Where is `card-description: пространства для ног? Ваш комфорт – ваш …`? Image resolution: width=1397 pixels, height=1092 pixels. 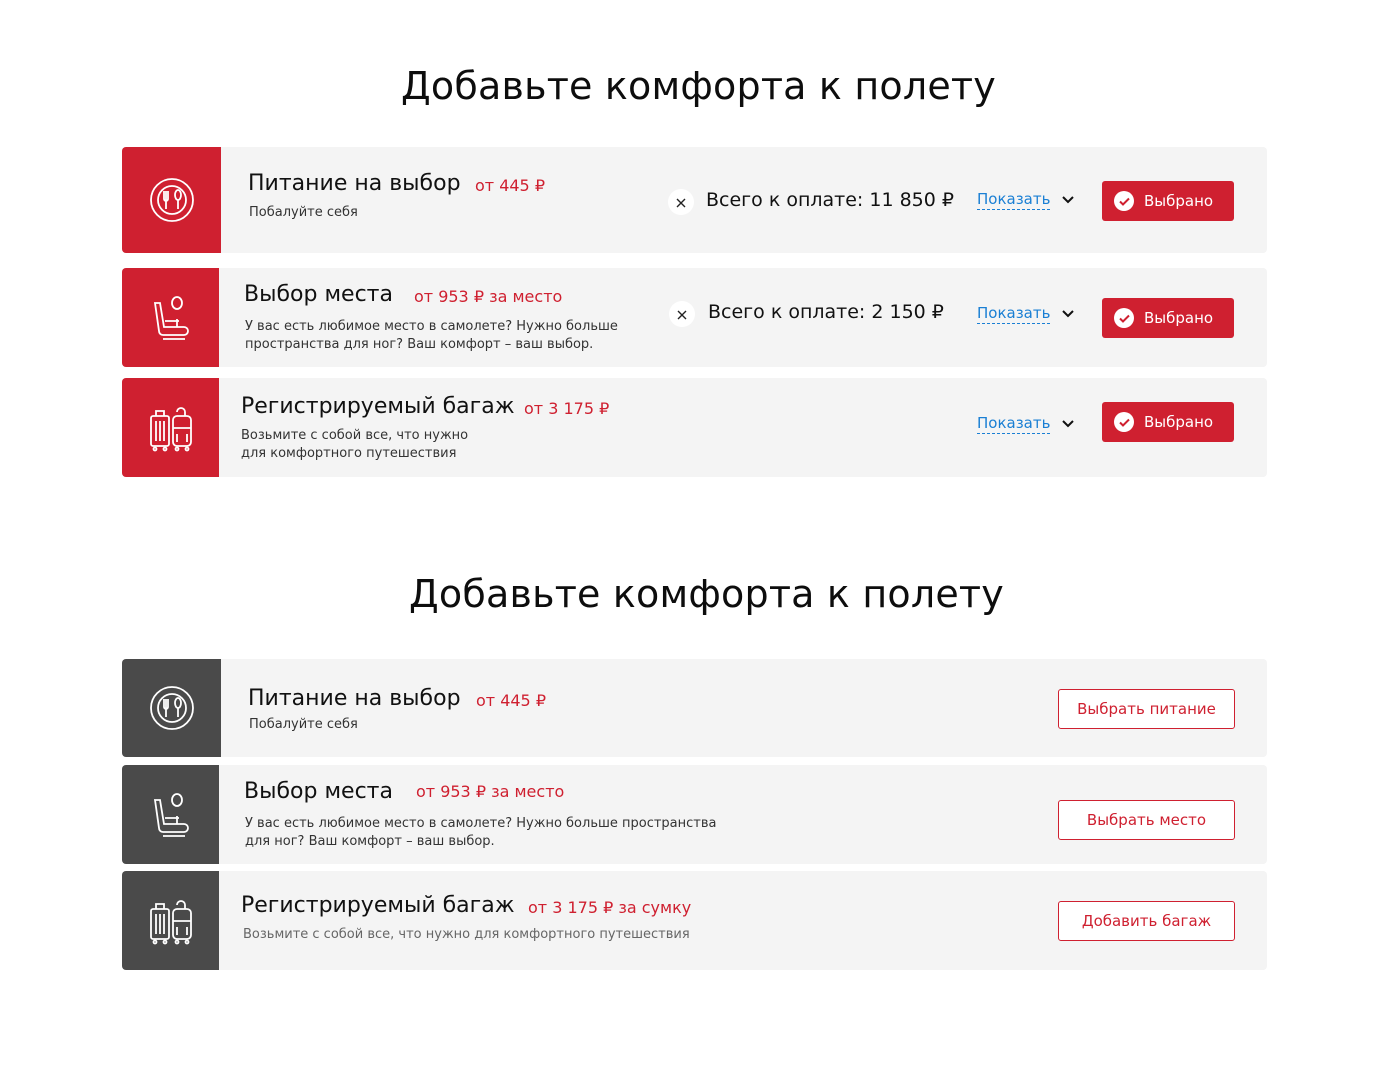
card-description: пространства для ног? Ваш комфорт – ваш … is located at coordinates (419, 344).